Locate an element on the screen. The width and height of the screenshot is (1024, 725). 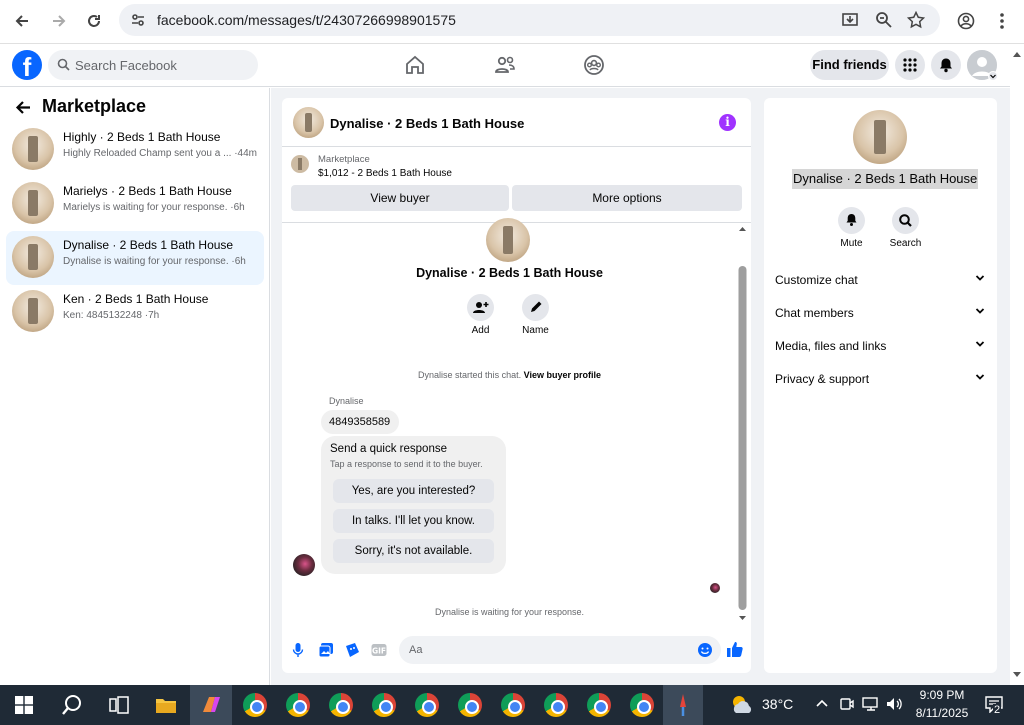
listing-thumbnail is located at coordinates (300, 164).